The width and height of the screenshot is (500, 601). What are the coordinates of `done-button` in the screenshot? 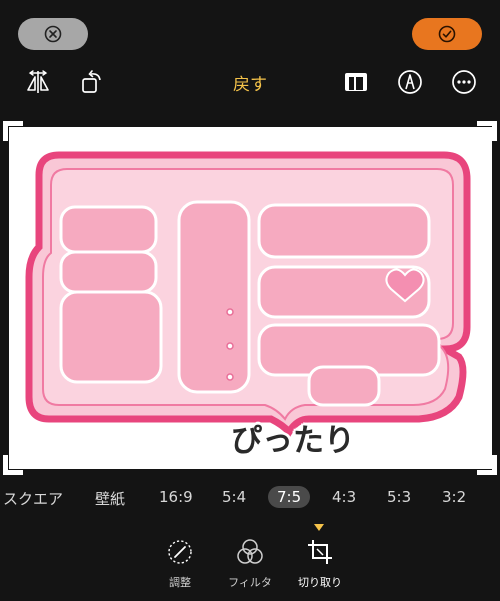 It's located at (447, 34).